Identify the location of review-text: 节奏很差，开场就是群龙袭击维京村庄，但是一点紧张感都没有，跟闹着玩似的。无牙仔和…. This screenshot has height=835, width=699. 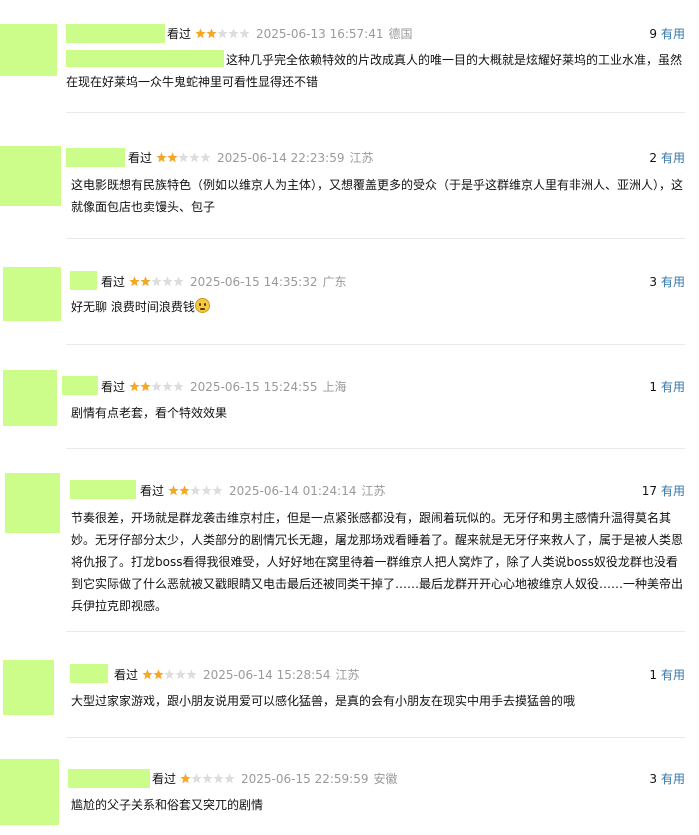
(377, 562).